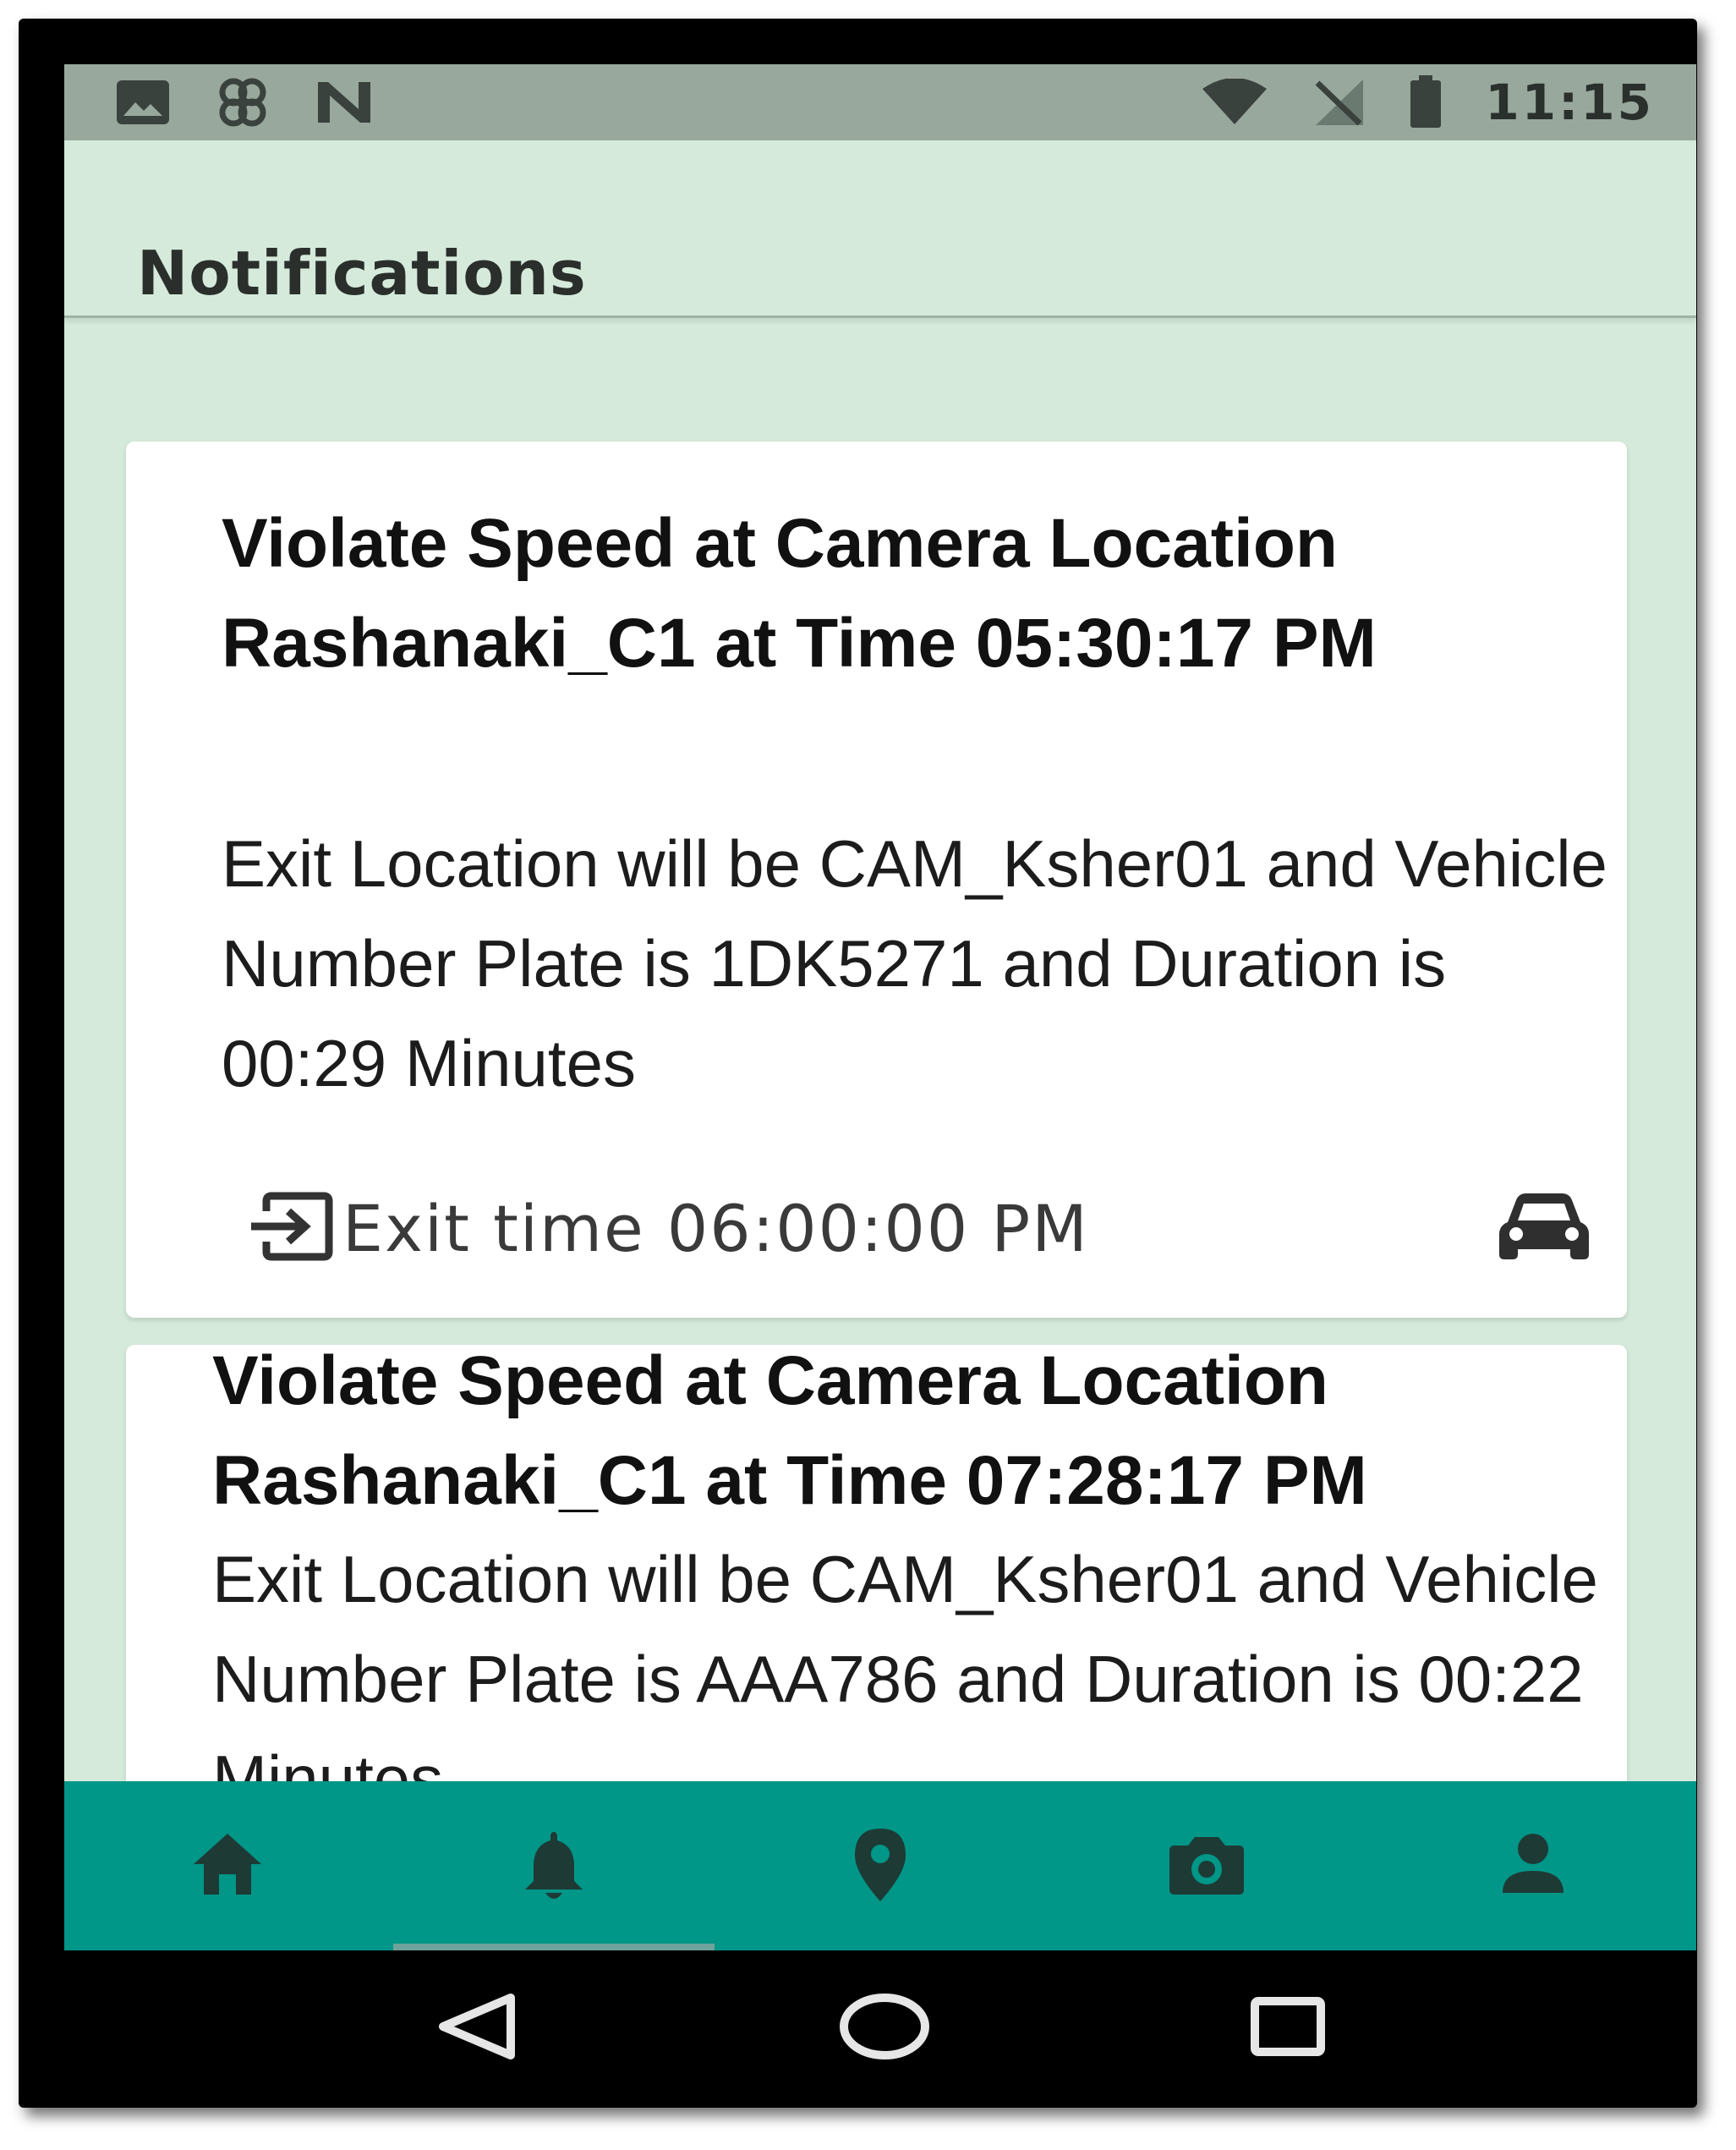 The height and width of the screenshot is (2150, 1736). I want to click on home-icon, so click(227, 1866).